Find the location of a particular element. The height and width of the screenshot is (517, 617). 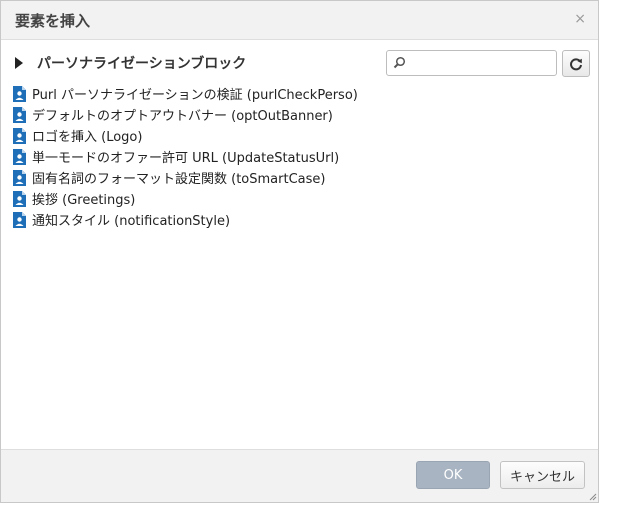

search-field is located at coordinates (471, 63).